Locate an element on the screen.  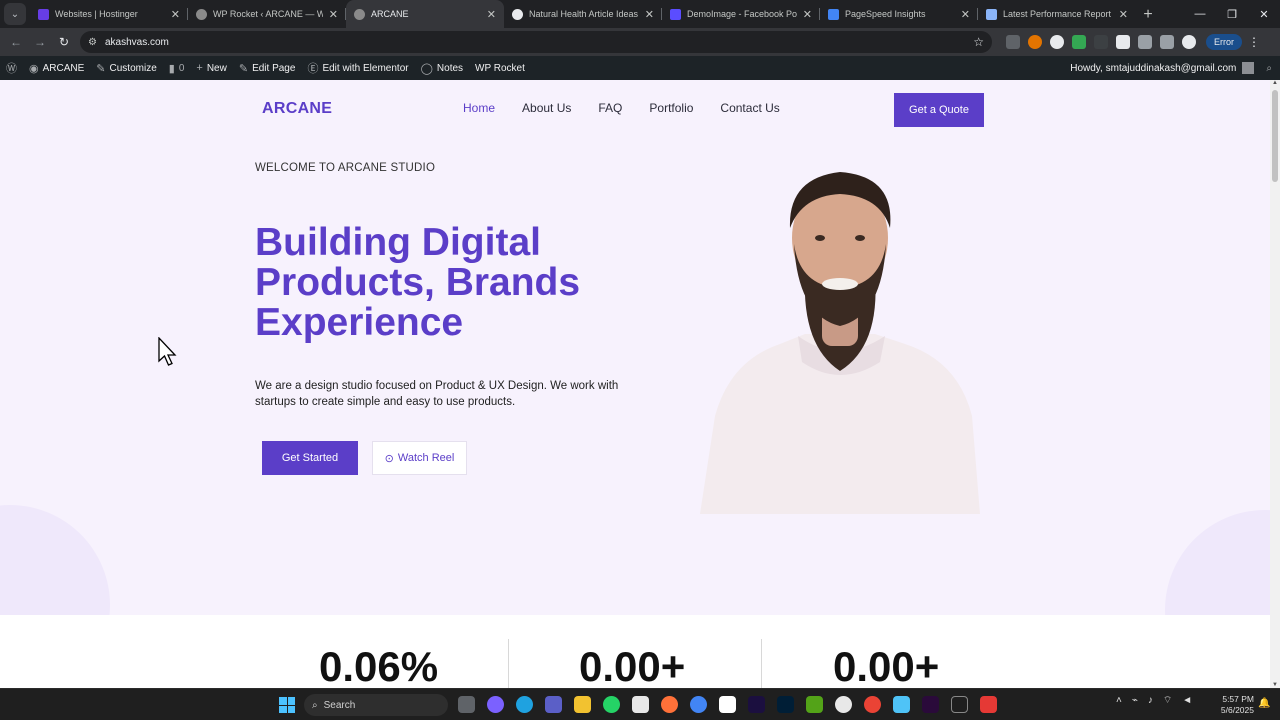
edge-icon is located at coordinates (524, 704).